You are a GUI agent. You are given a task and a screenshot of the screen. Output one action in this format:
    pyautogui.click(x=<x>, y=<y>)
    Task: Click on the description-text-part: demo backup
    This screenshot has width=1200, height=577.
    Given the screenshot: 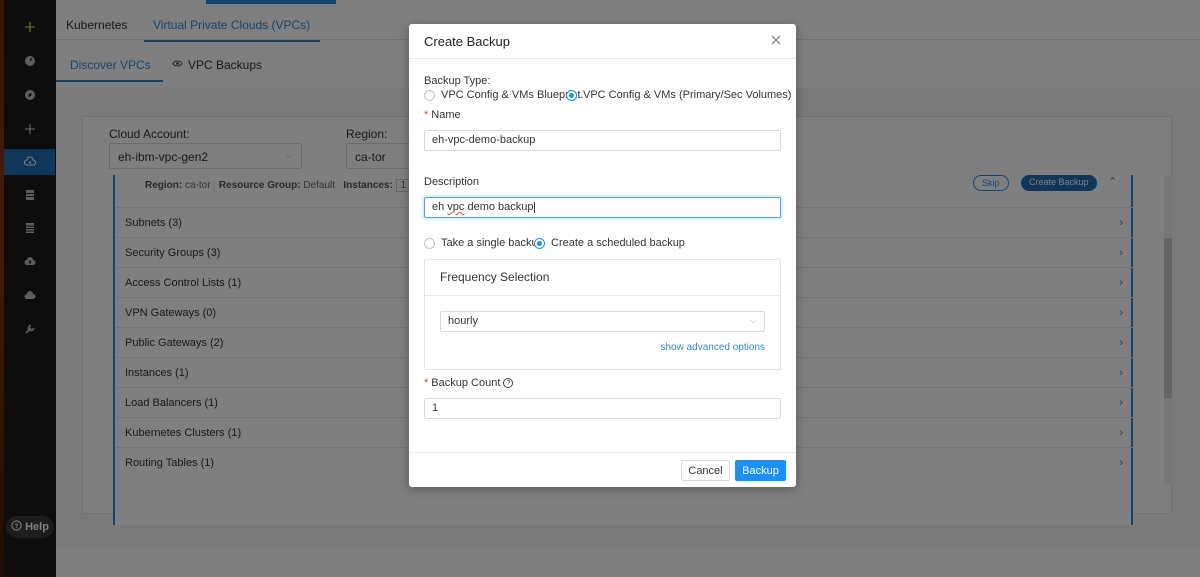 What is the action you would take?
    pyautogui.click(x=499, y=207)
    